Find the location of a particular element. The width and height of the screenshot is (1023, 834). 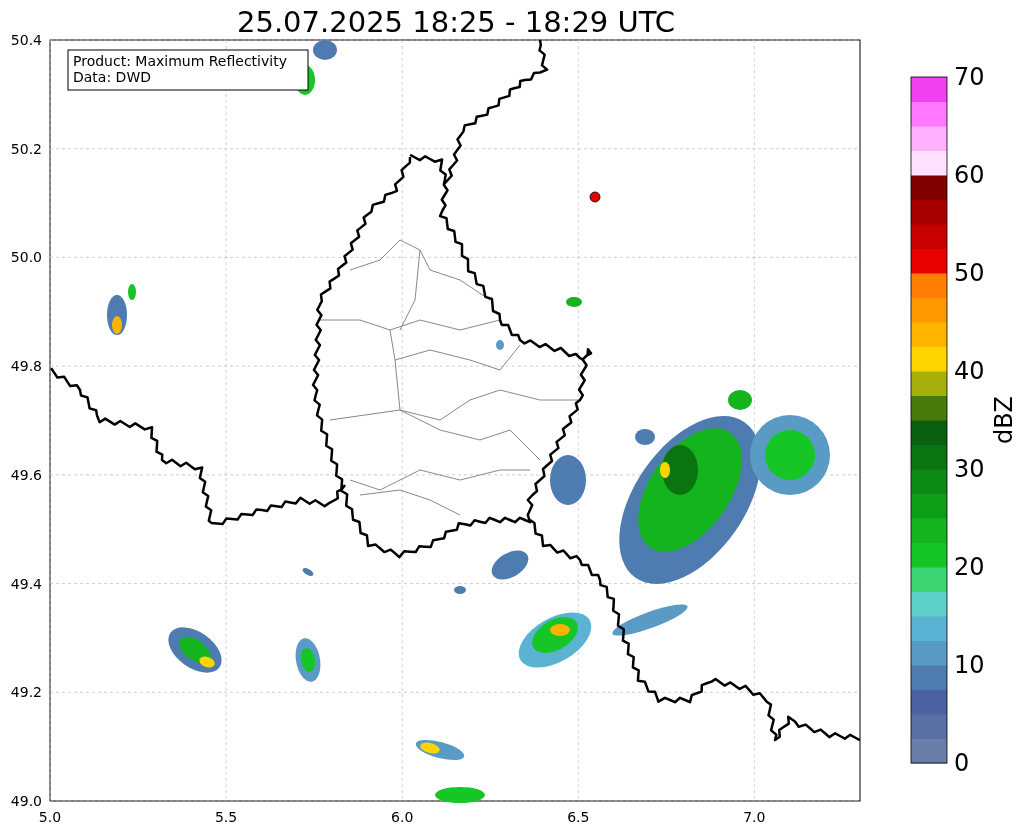

colorbar-tick-label: 10 is located at coordinates (969, 665).